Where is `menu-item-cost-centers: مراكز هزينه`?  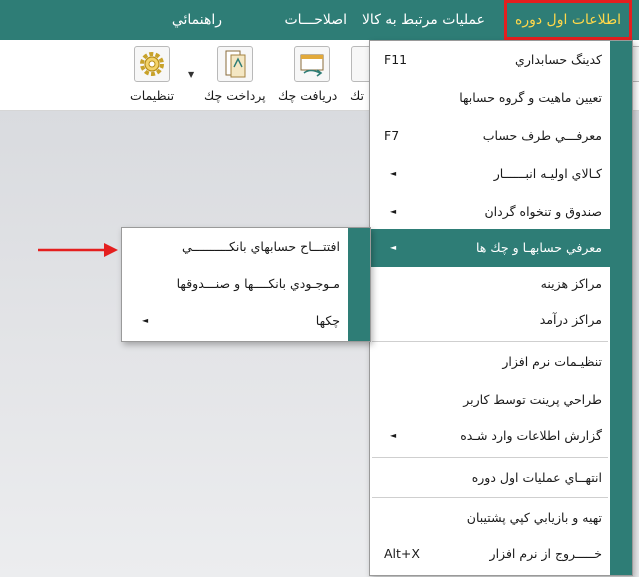
menu-item-cost-centers: مراكز هزينه is located at coordinates (501, 284).